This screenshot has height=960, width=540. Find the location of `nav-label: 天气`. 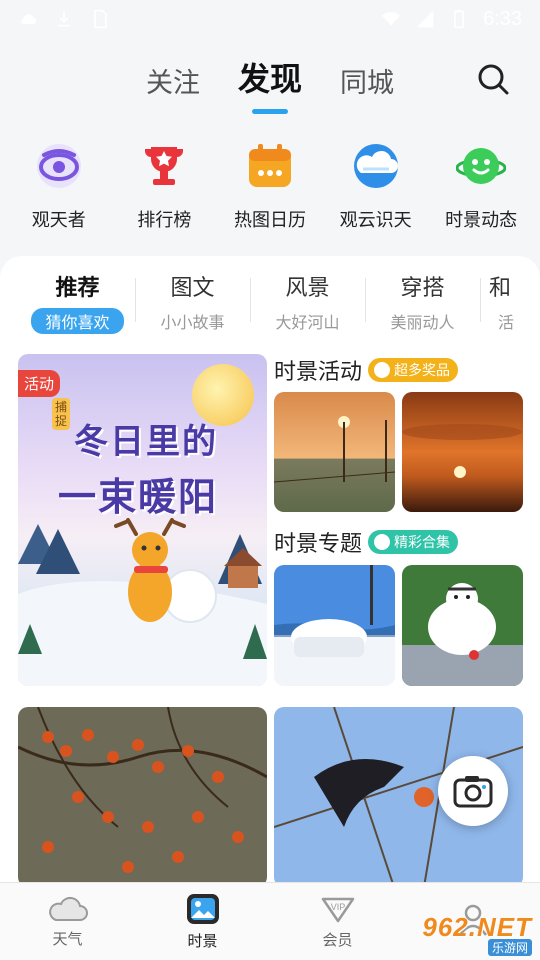

nav-label: 天气 is located at coordinates (67, 939).